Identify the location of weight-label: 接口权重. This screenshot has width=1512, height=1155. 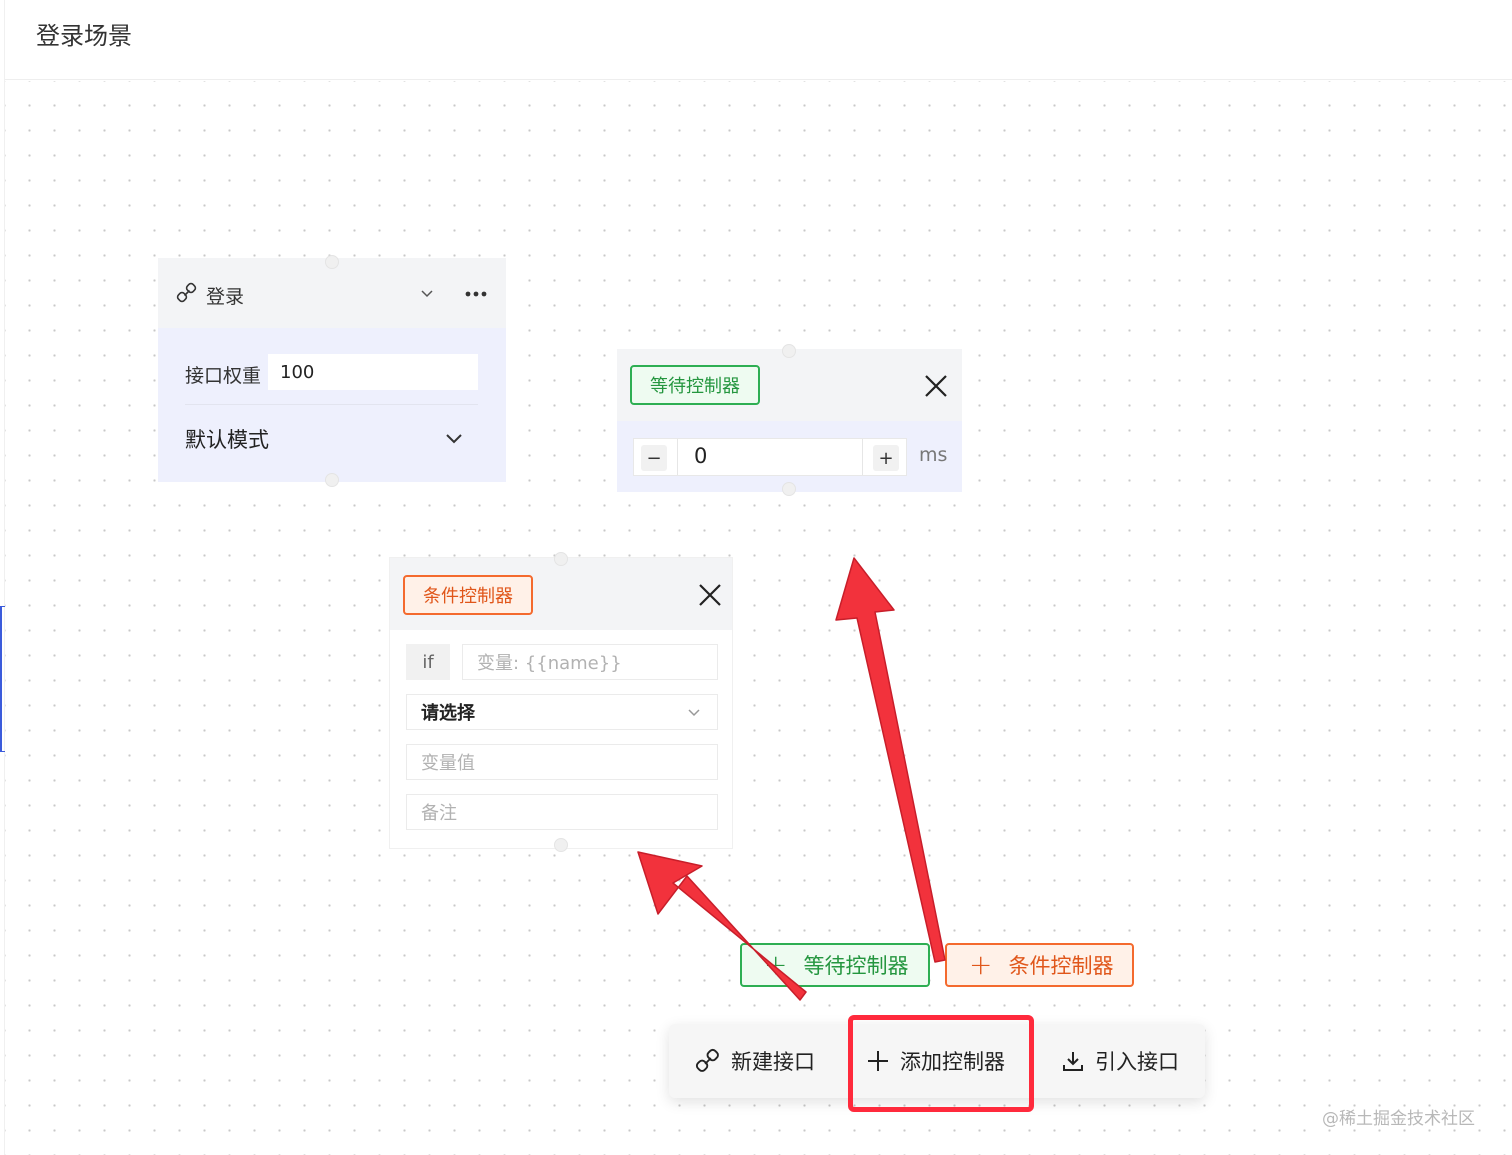
(223, 376).